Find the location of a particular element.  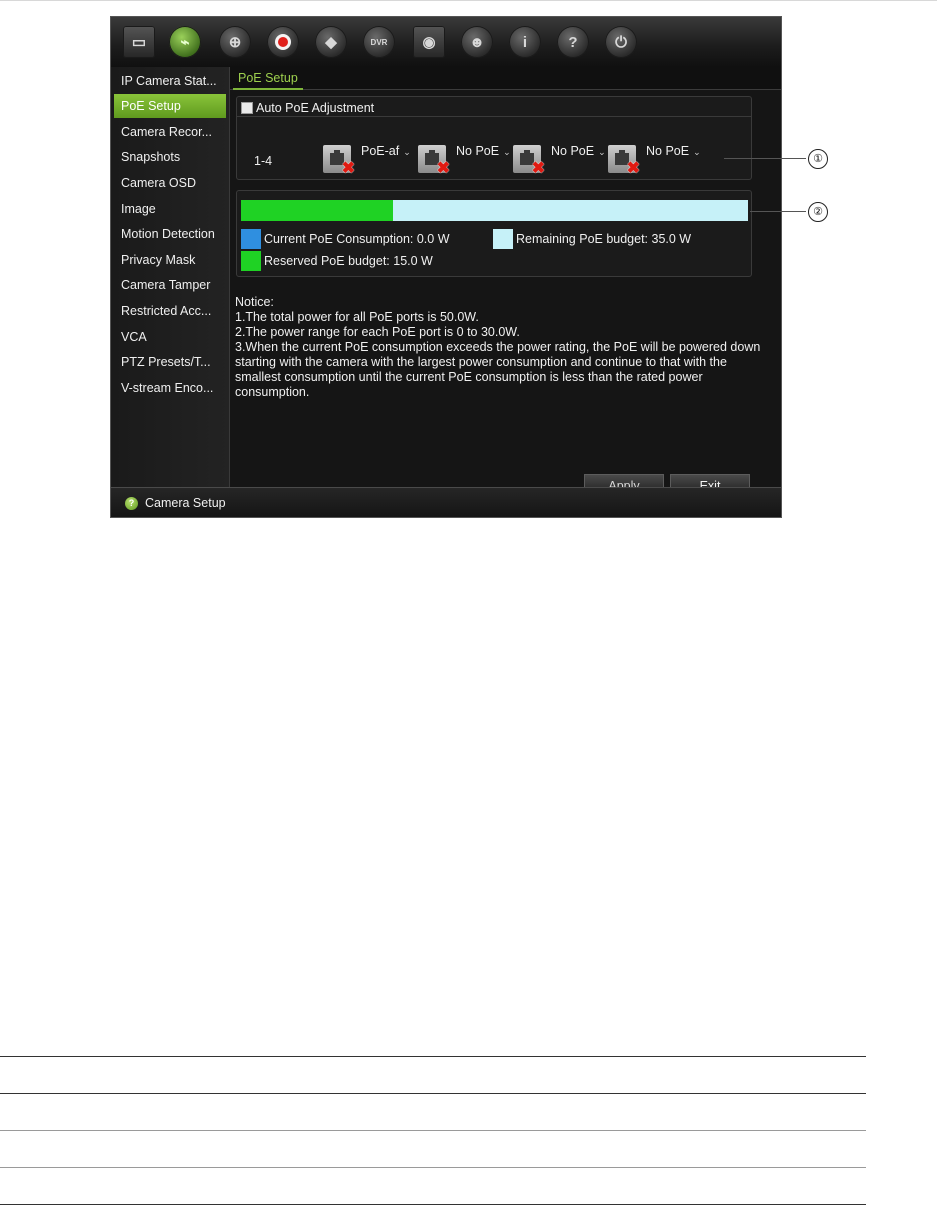

help-icon: ? is located at coordinates (573, 42).